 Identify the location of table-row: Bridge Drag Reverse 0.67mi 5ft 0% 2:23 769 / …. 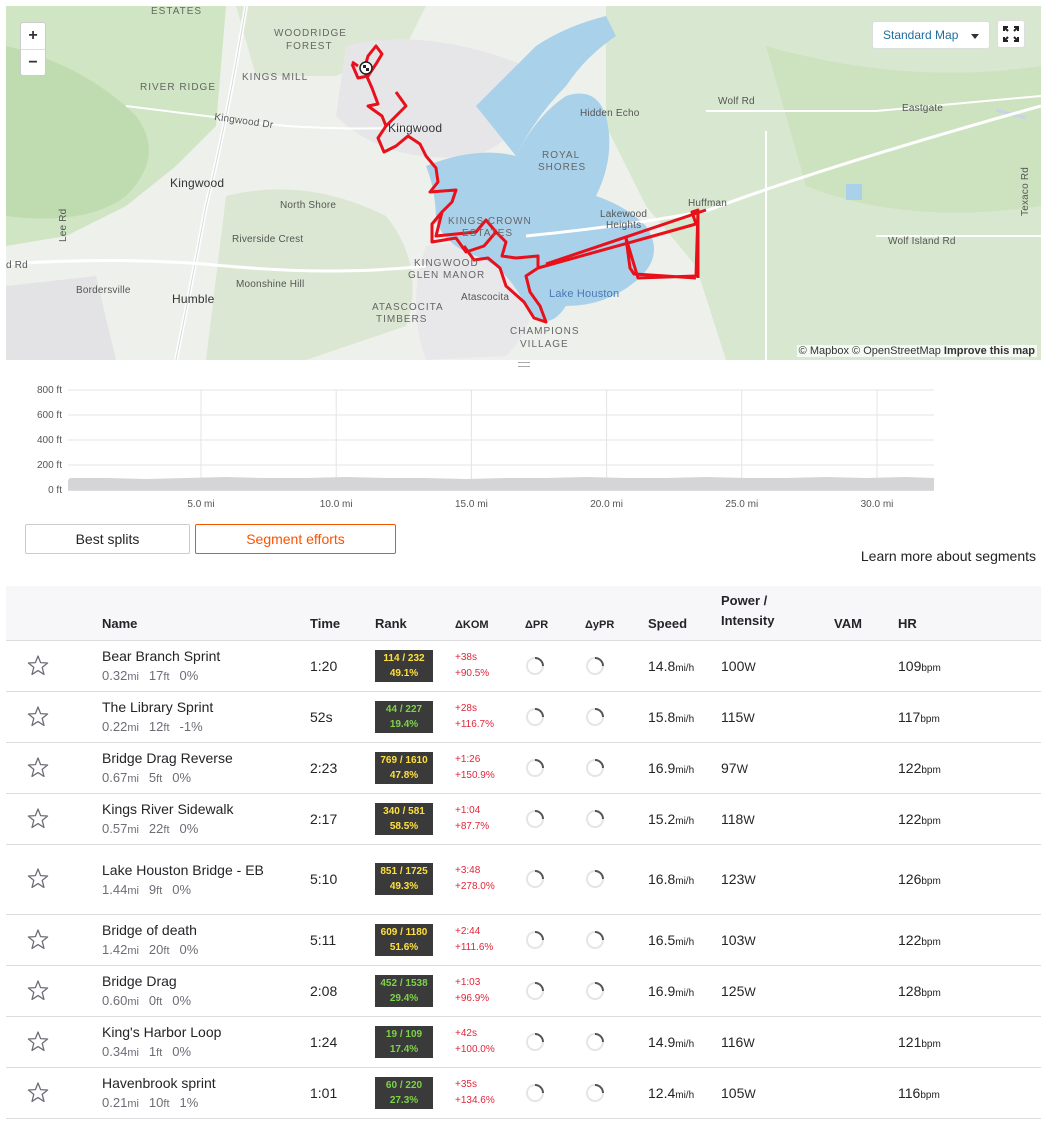
(523, 768).